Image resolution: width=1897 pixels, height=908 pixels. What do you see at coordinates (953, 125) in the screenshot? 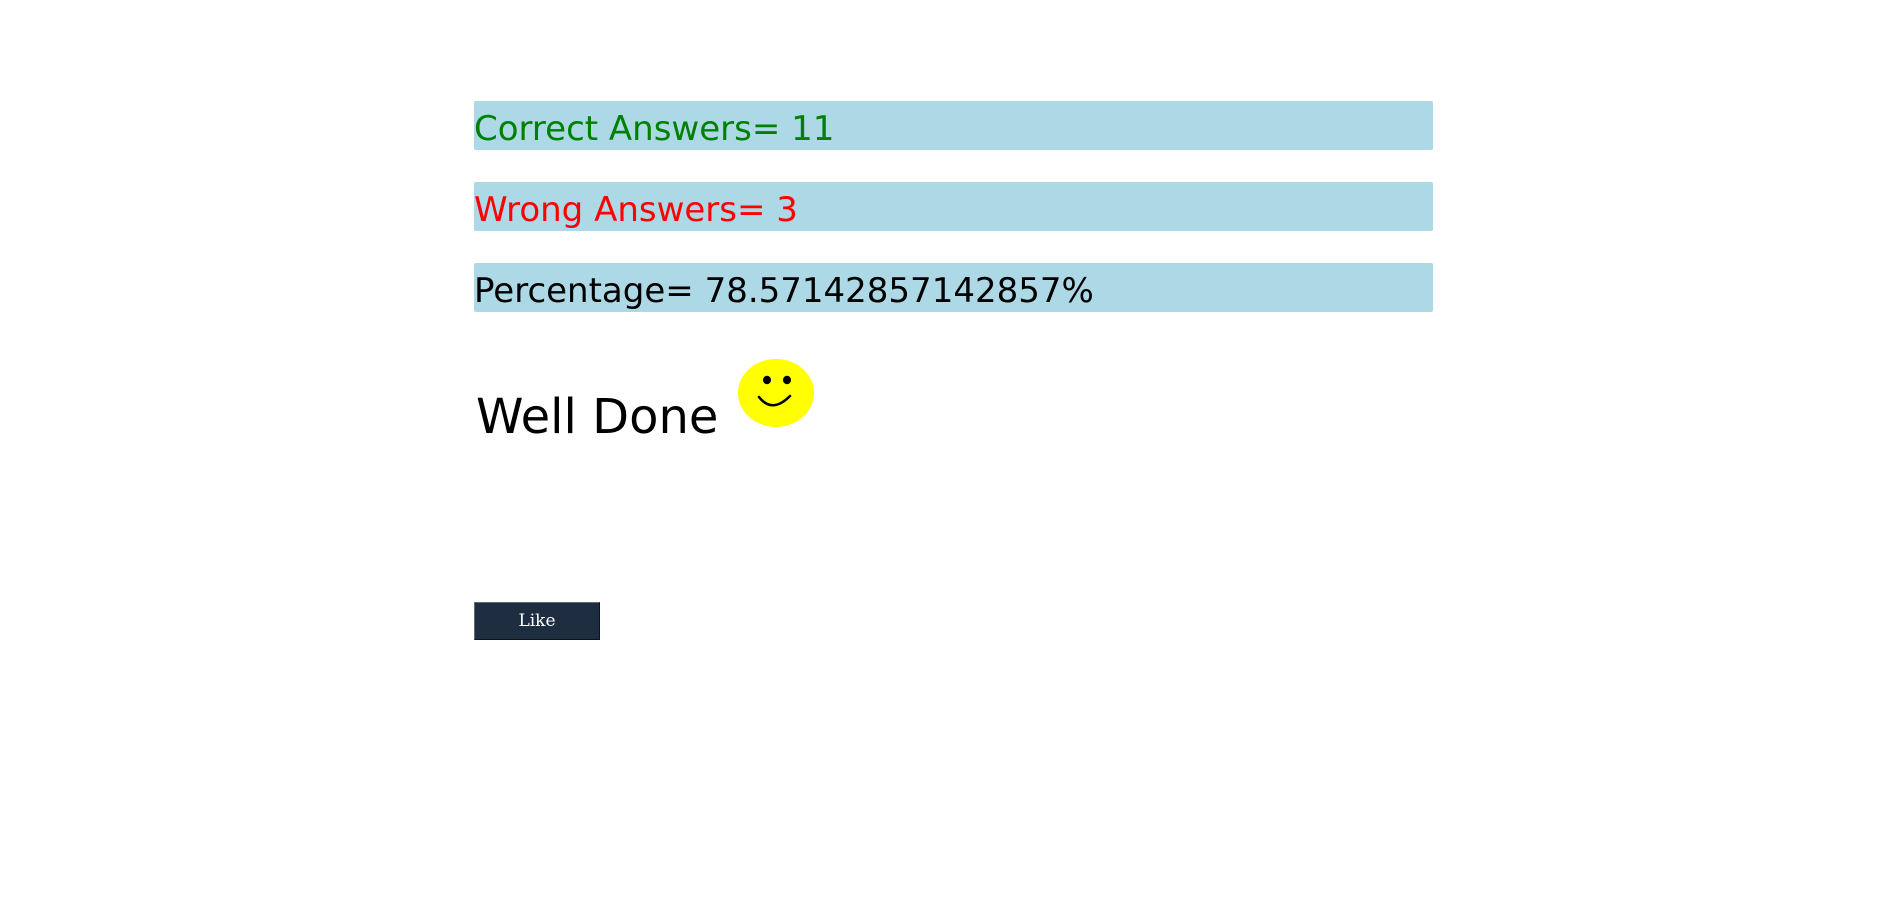
I see `correct-answers-row: Correct Answers= 11` at bounding box center [953, 125].